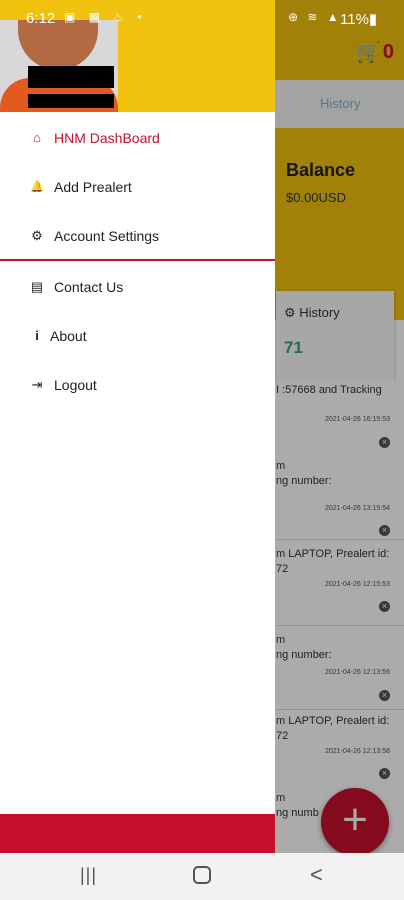 The height and width of the screenshot is (900, 404). What do you see at coordinates (37, 384) in the screenshot?
I see `logout-icon: ⇥` at bounding box center [37, 384].